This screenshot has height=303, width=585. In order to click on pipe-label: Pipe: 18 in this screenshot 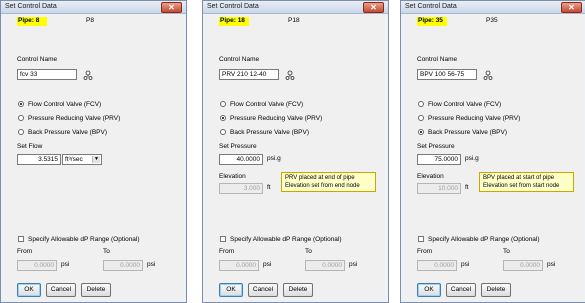, I will do `click(232, 20)`.